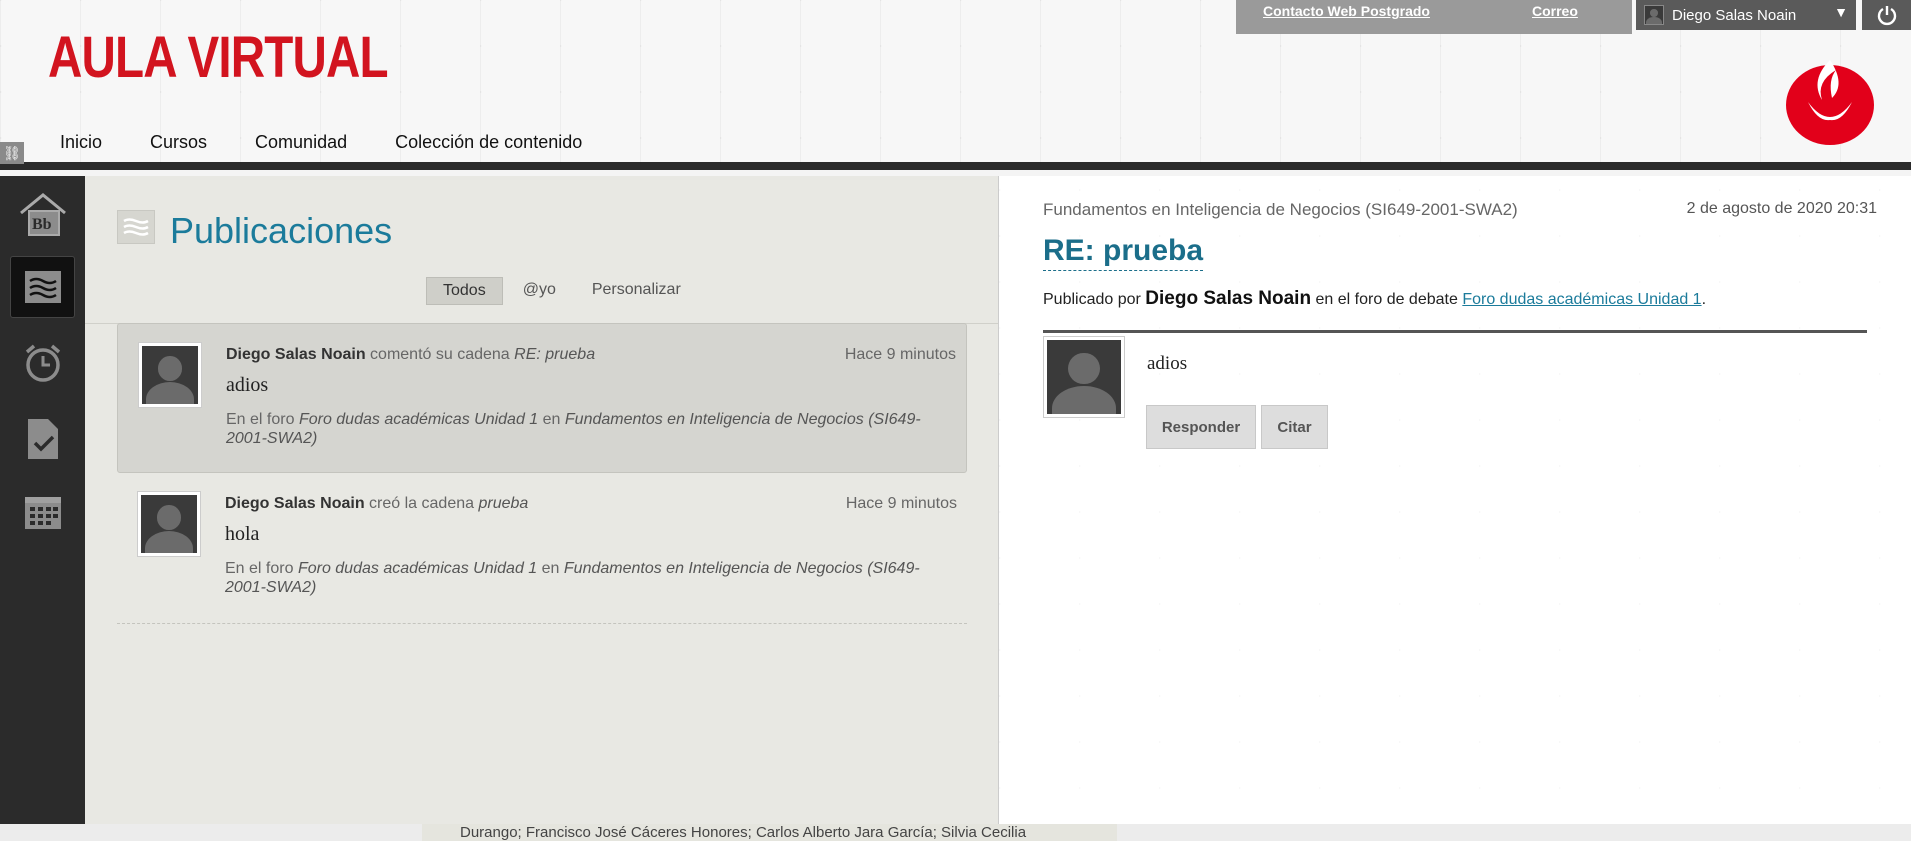 The image size is (1911, 841). I want to click on nav-coleccion-contenido: Colección de contenido, so click(488, 142).